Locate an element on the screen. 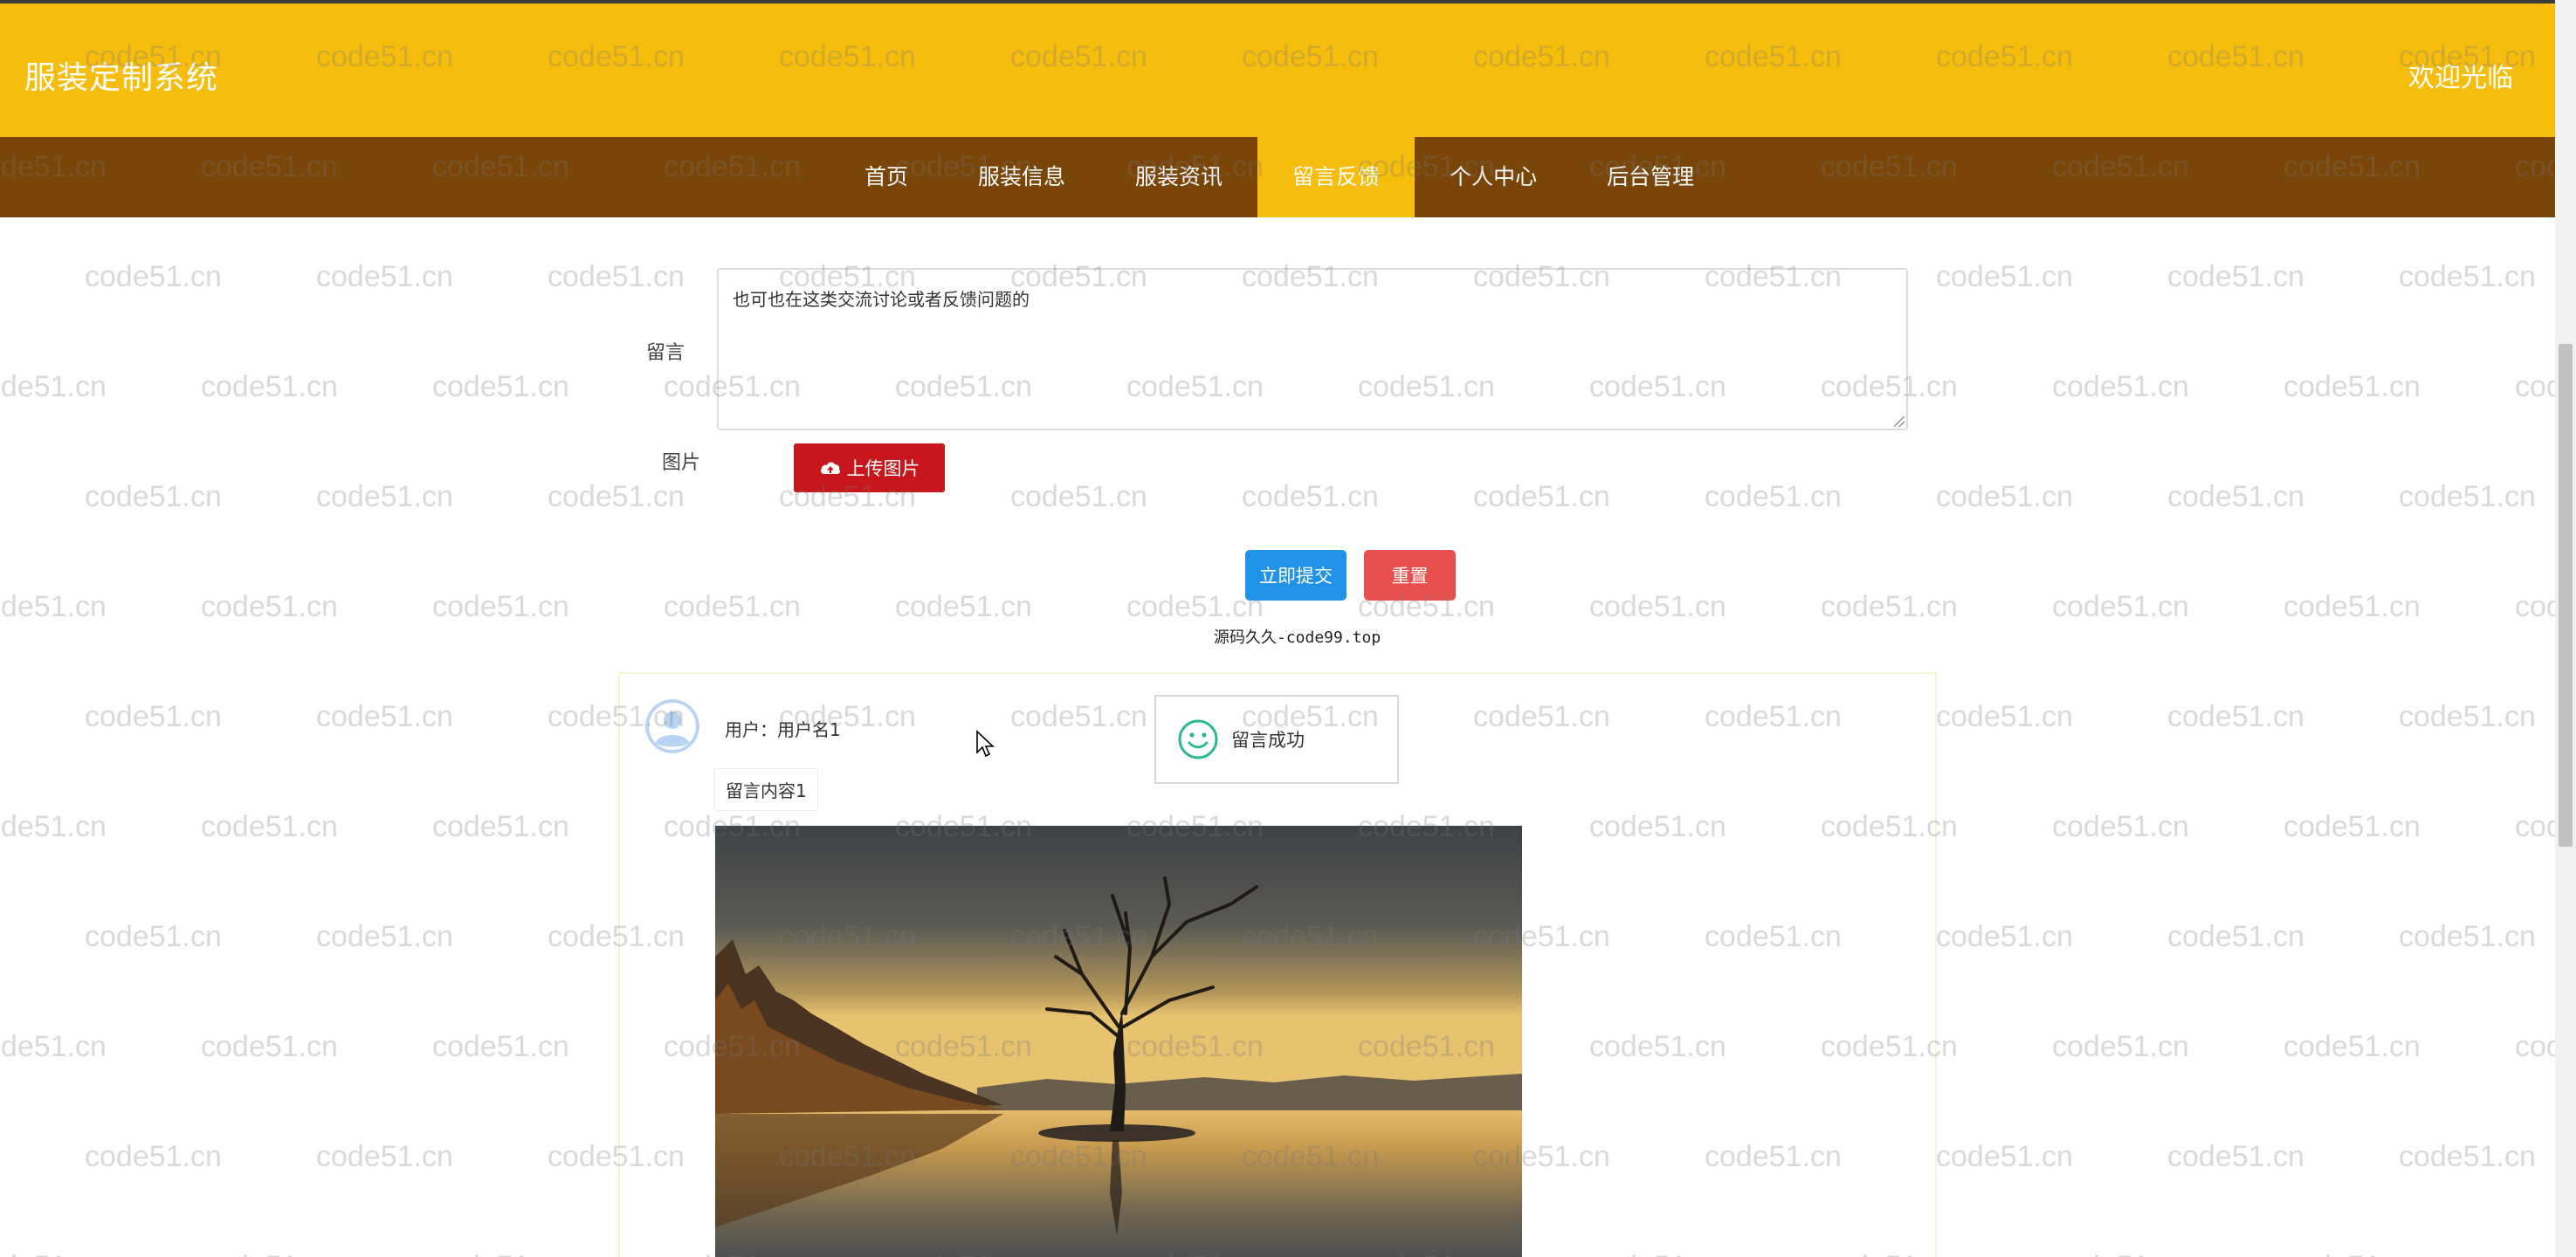 The width and height of the screenshot is (2576, 1257). image-label: 图片 is located at coordinates (681, 463).